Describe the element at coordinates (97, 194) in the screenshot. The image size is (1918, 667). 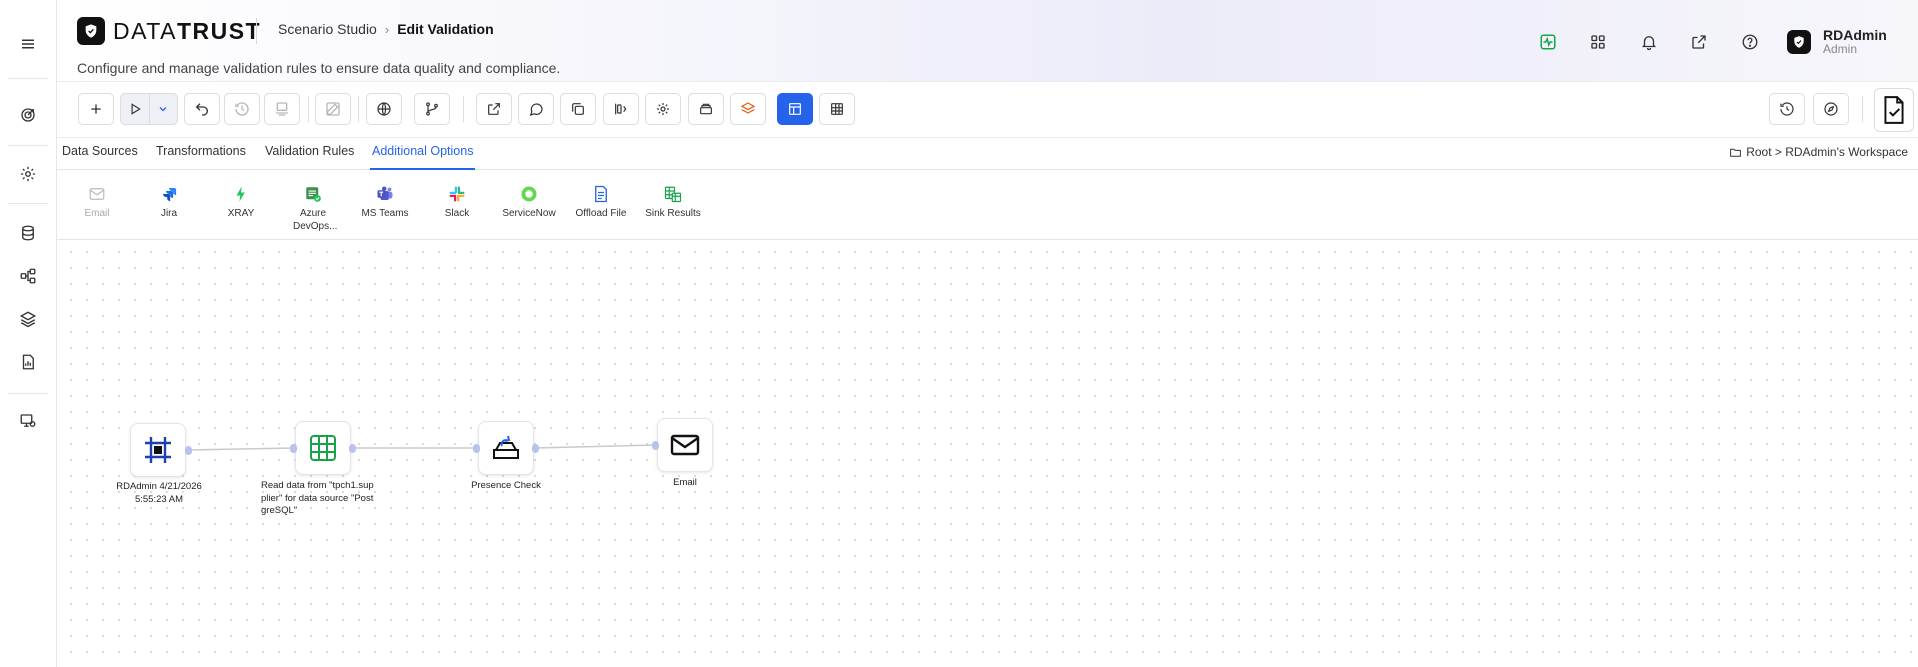
I see `envelope-icon` at that location.